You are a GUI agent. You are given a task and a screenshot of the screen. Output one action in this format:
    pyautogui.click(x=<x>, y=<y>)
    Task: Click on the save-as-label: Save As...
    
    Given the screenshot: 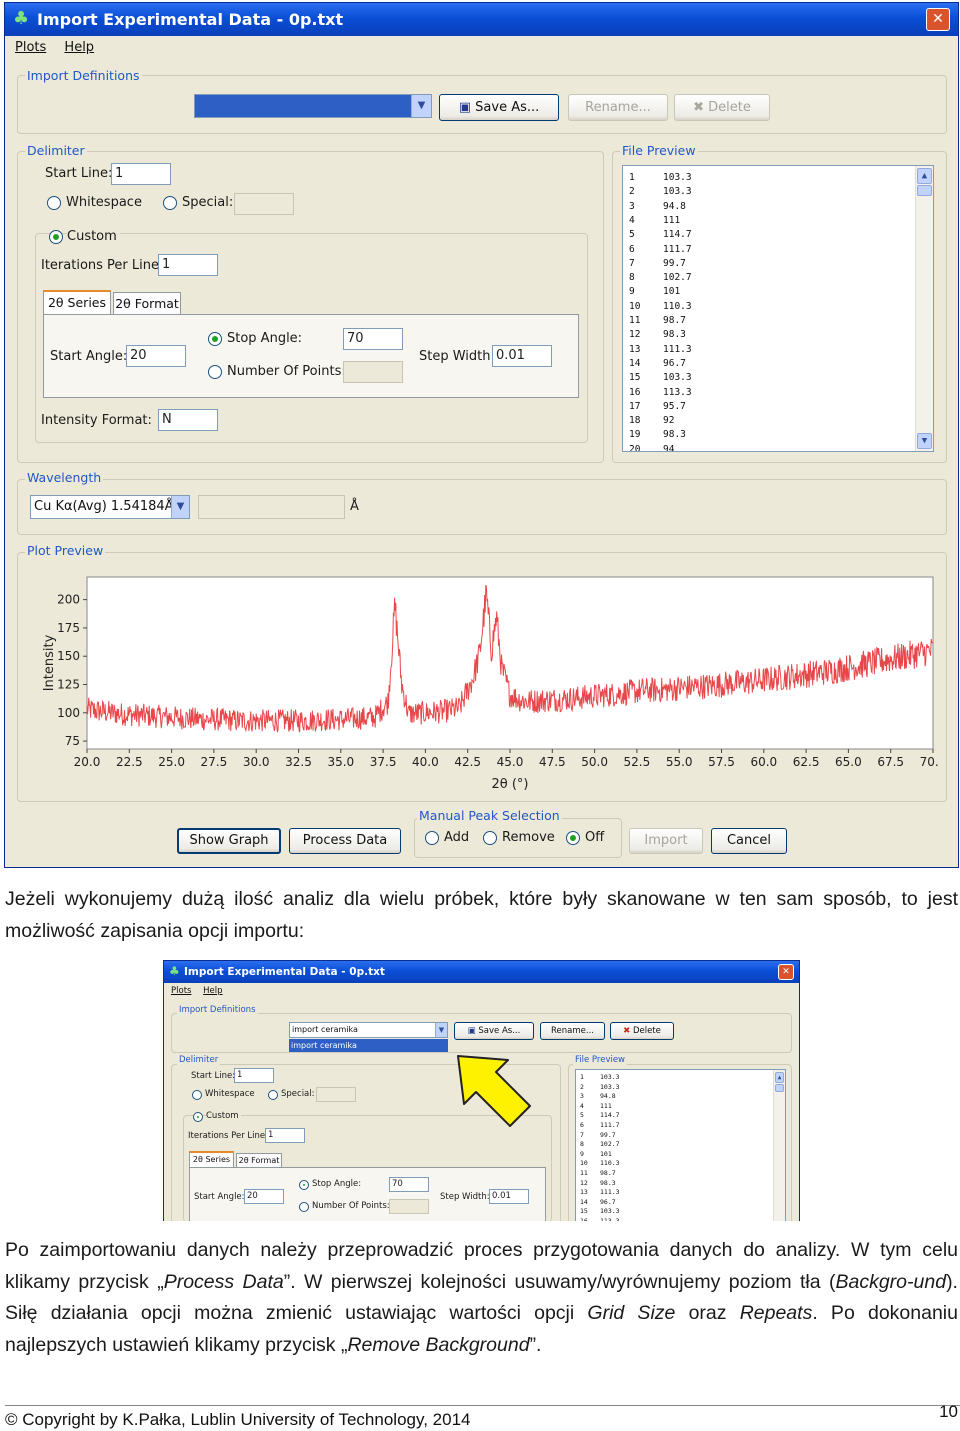 What is the action you would take?
    pyautogui.click(x=507, y=107)
    